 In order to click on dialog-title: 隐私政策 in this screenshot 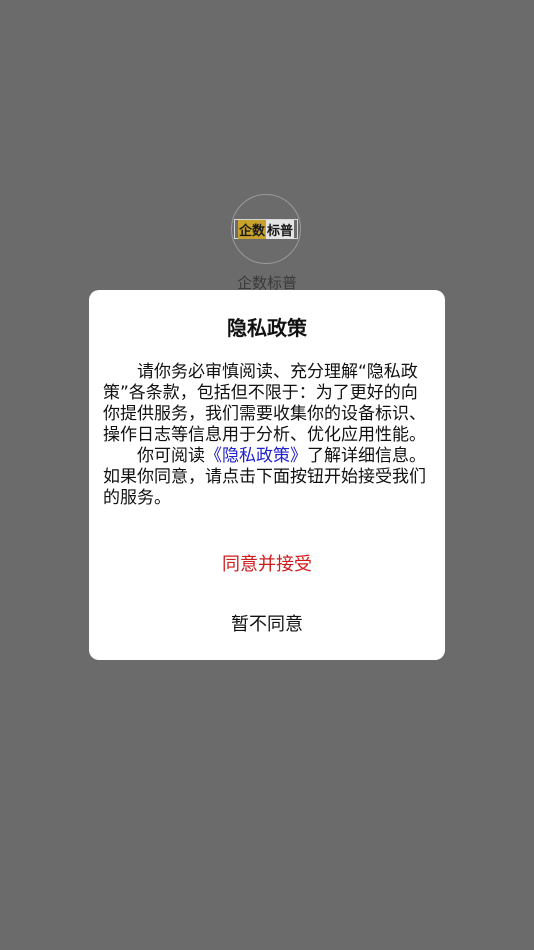, I will do `click(267, 328)`.